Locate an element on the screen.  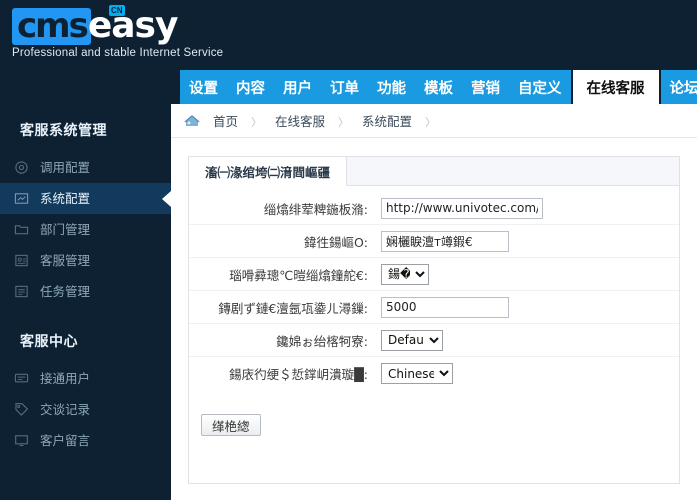
form-label-5: 鍚庡彴绠＄悊鐣岄潰璇█: is located at coordinates (298, 374).